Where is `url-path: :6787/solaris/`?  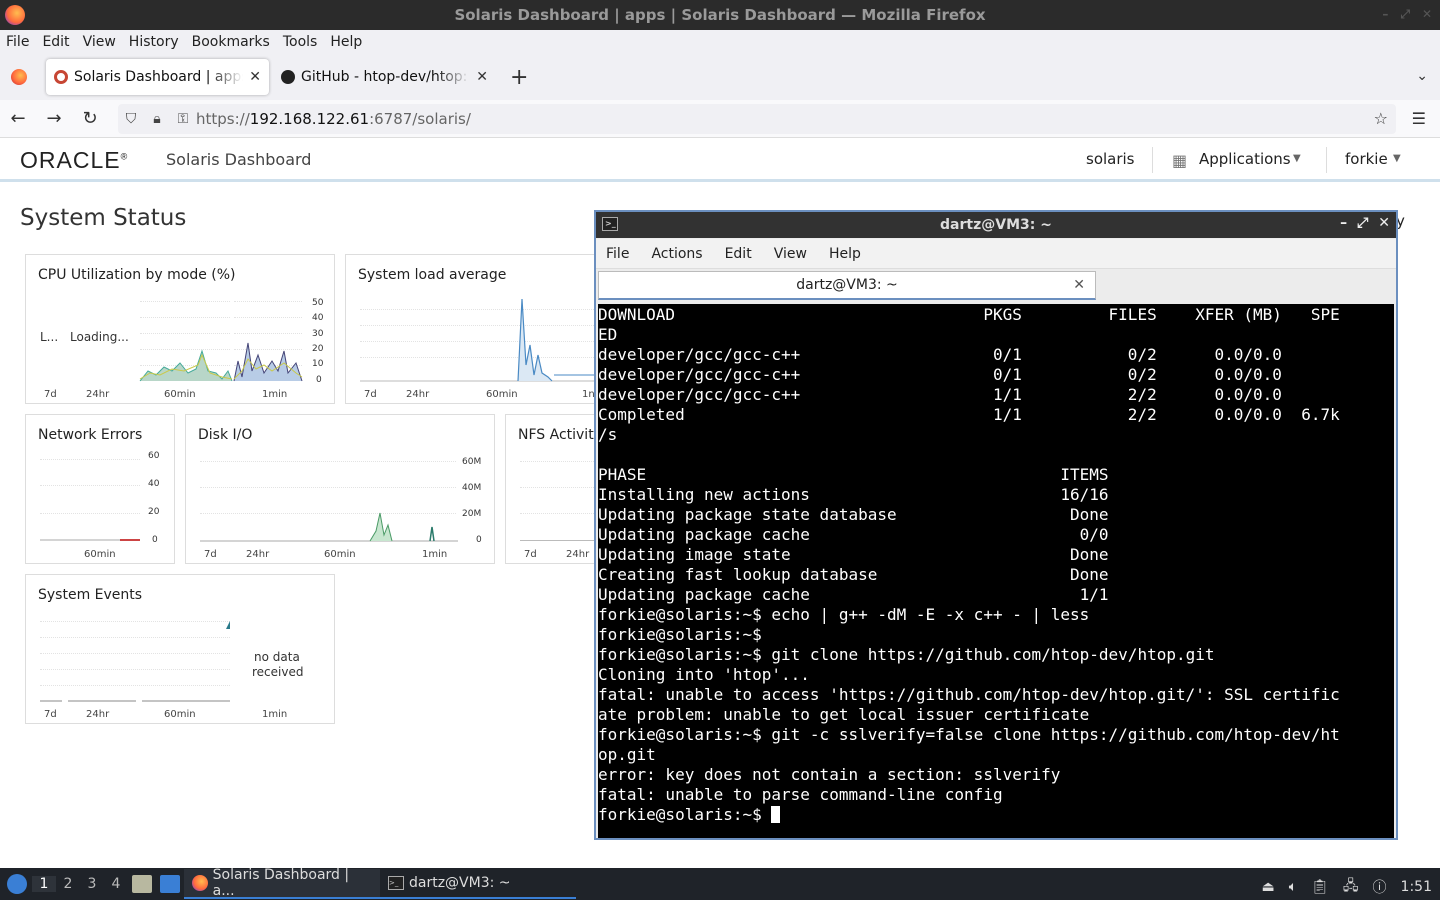
url-path: :6787/solaris/ is located at coordinates (420, 119).